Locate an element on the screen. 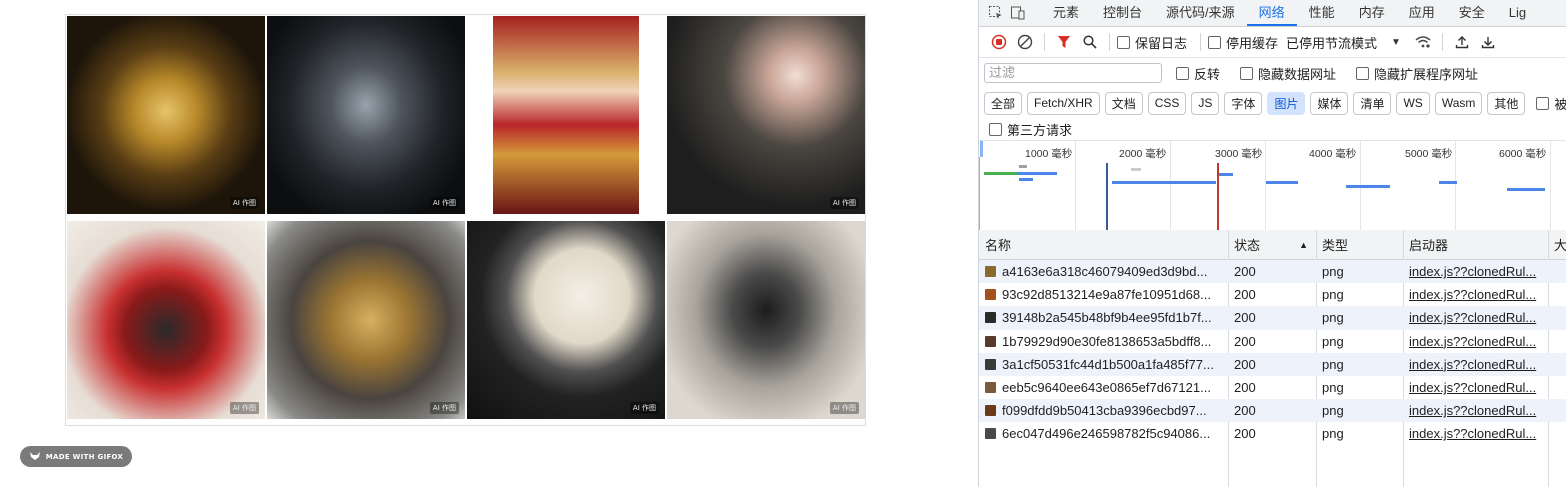  tab-console: 控制台 is located at coordinates (1122, 13).